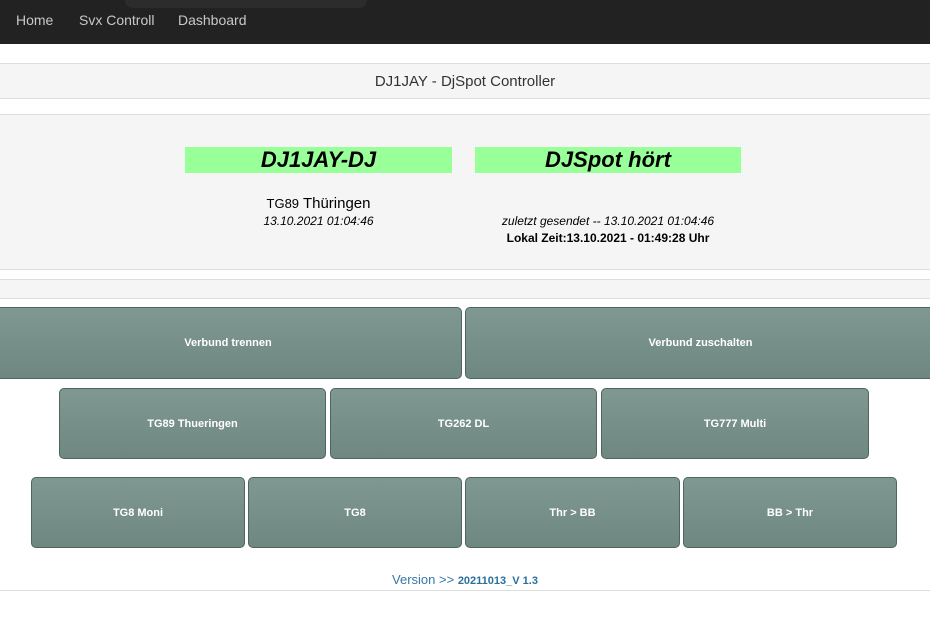 The width and height of the screenshot is (930, 620). What do you see at coordinates (423, 579) in the screenshot?
I see `version-label: Version >>` at bounding box center [423, 579].